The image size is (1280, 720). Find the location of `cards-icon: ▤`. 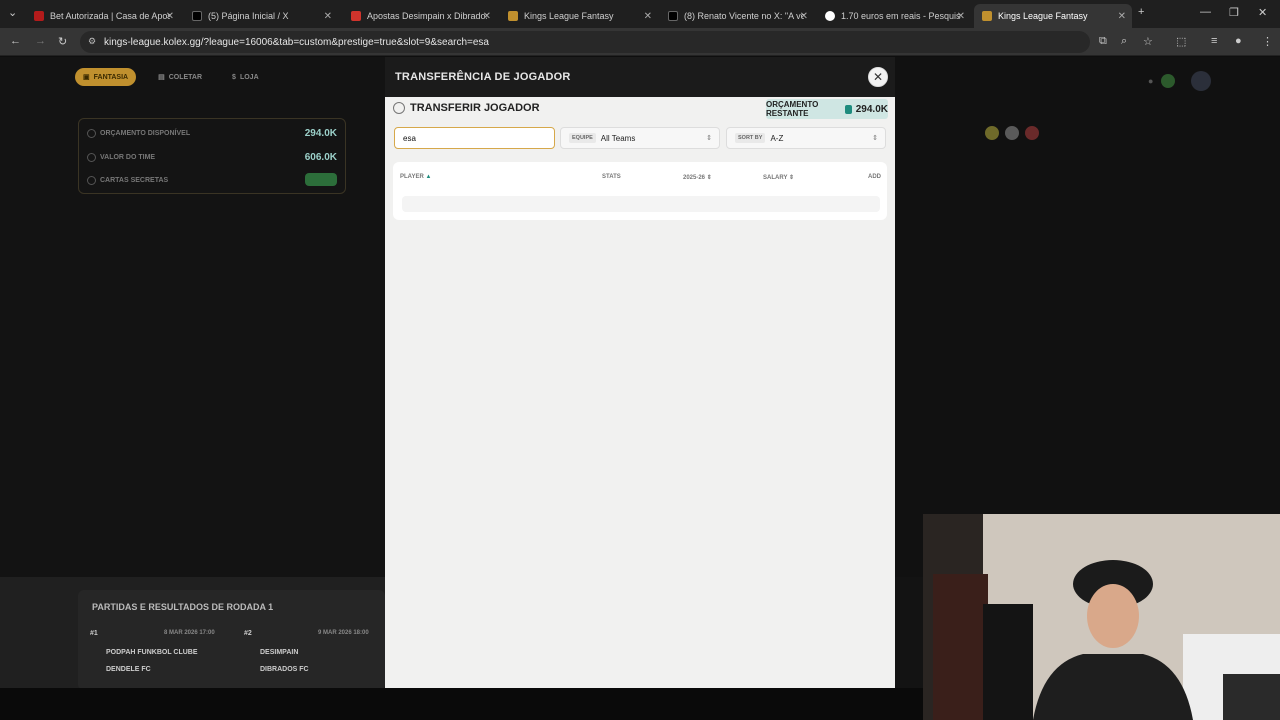

cards-icon: ▤ is located at coordinates (161, 77).